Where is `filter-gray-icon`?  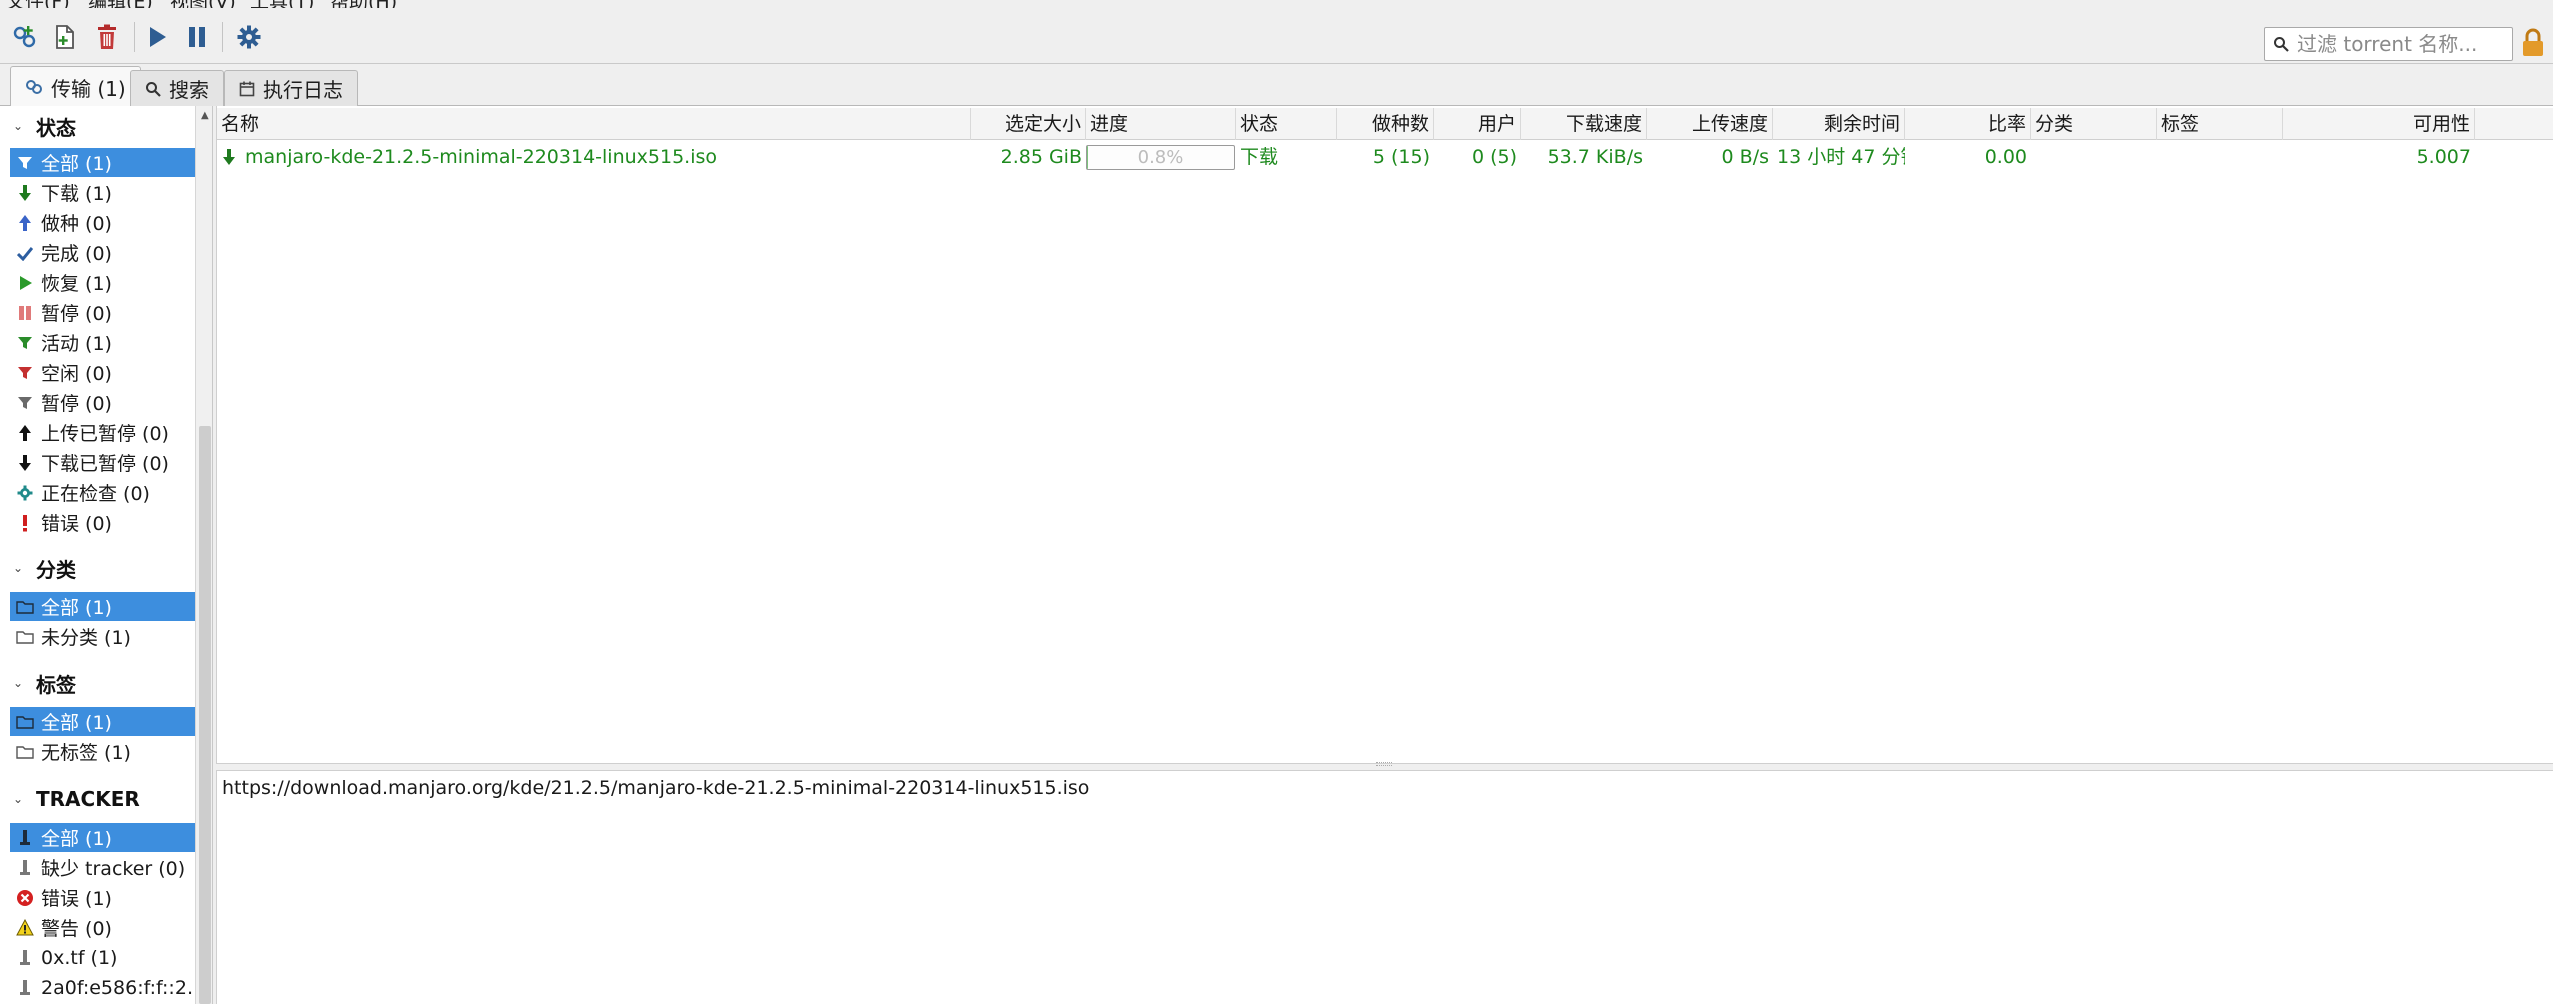 filter-gray-icon is located at coordinates (25, 403).